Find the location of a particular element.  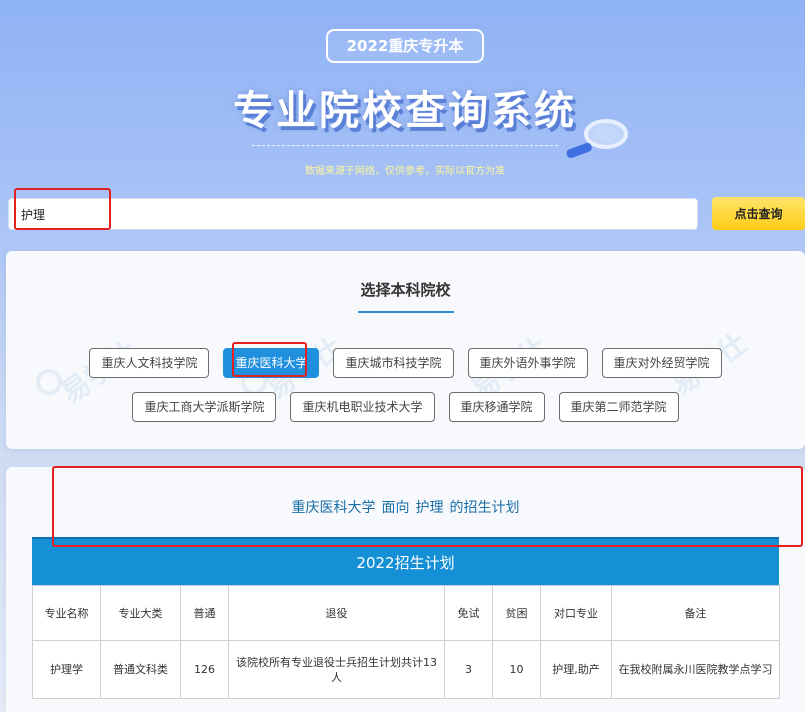

plan-major: 护理 is located at coordinates (429, 508).